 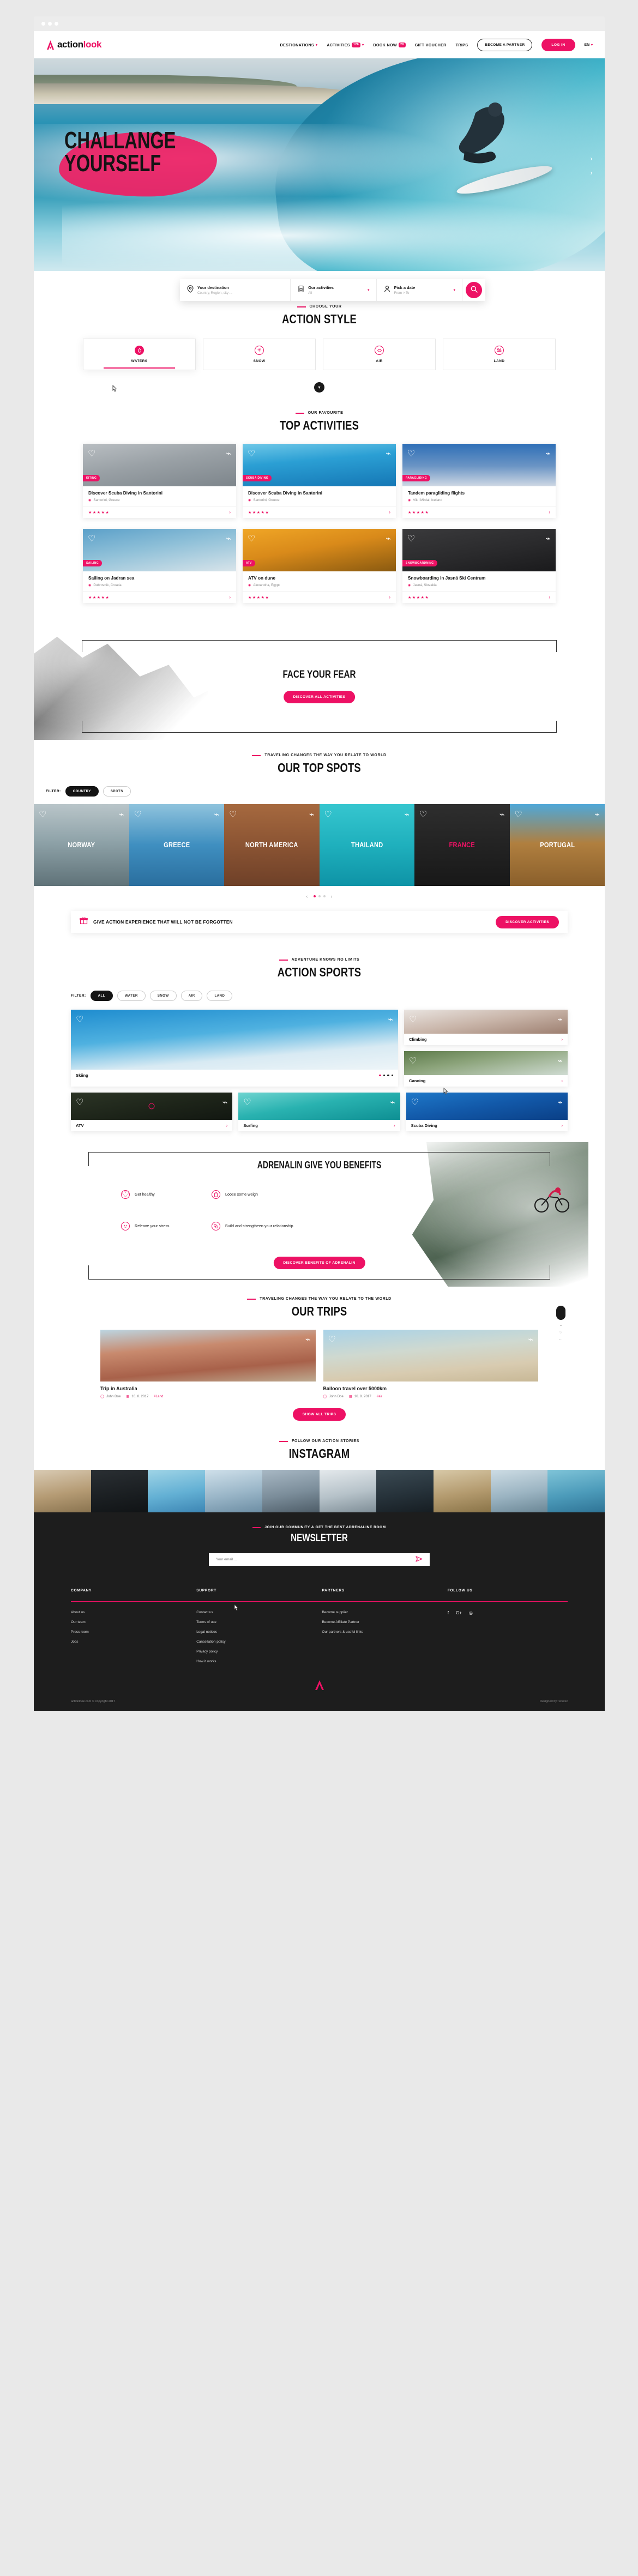 What do you see at coordinates (101, 996) in the screenshot?
I see `filter-chip-all: ALL` at bounding box center [101, 996].